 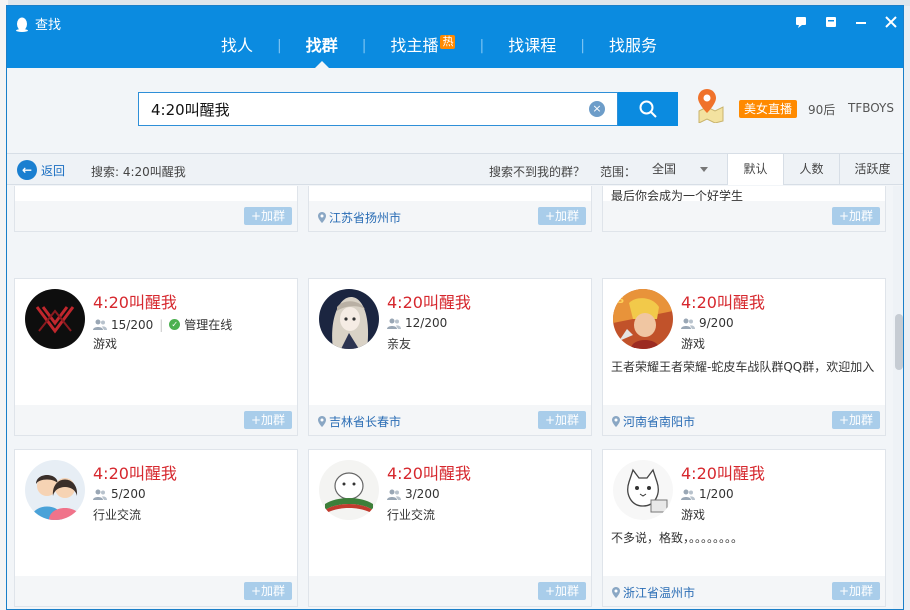 I want to click on group-card: 4:20叫醒我 15/200 | ✓ 管理在线 游戏 +加群, so click(x=156, y=357).